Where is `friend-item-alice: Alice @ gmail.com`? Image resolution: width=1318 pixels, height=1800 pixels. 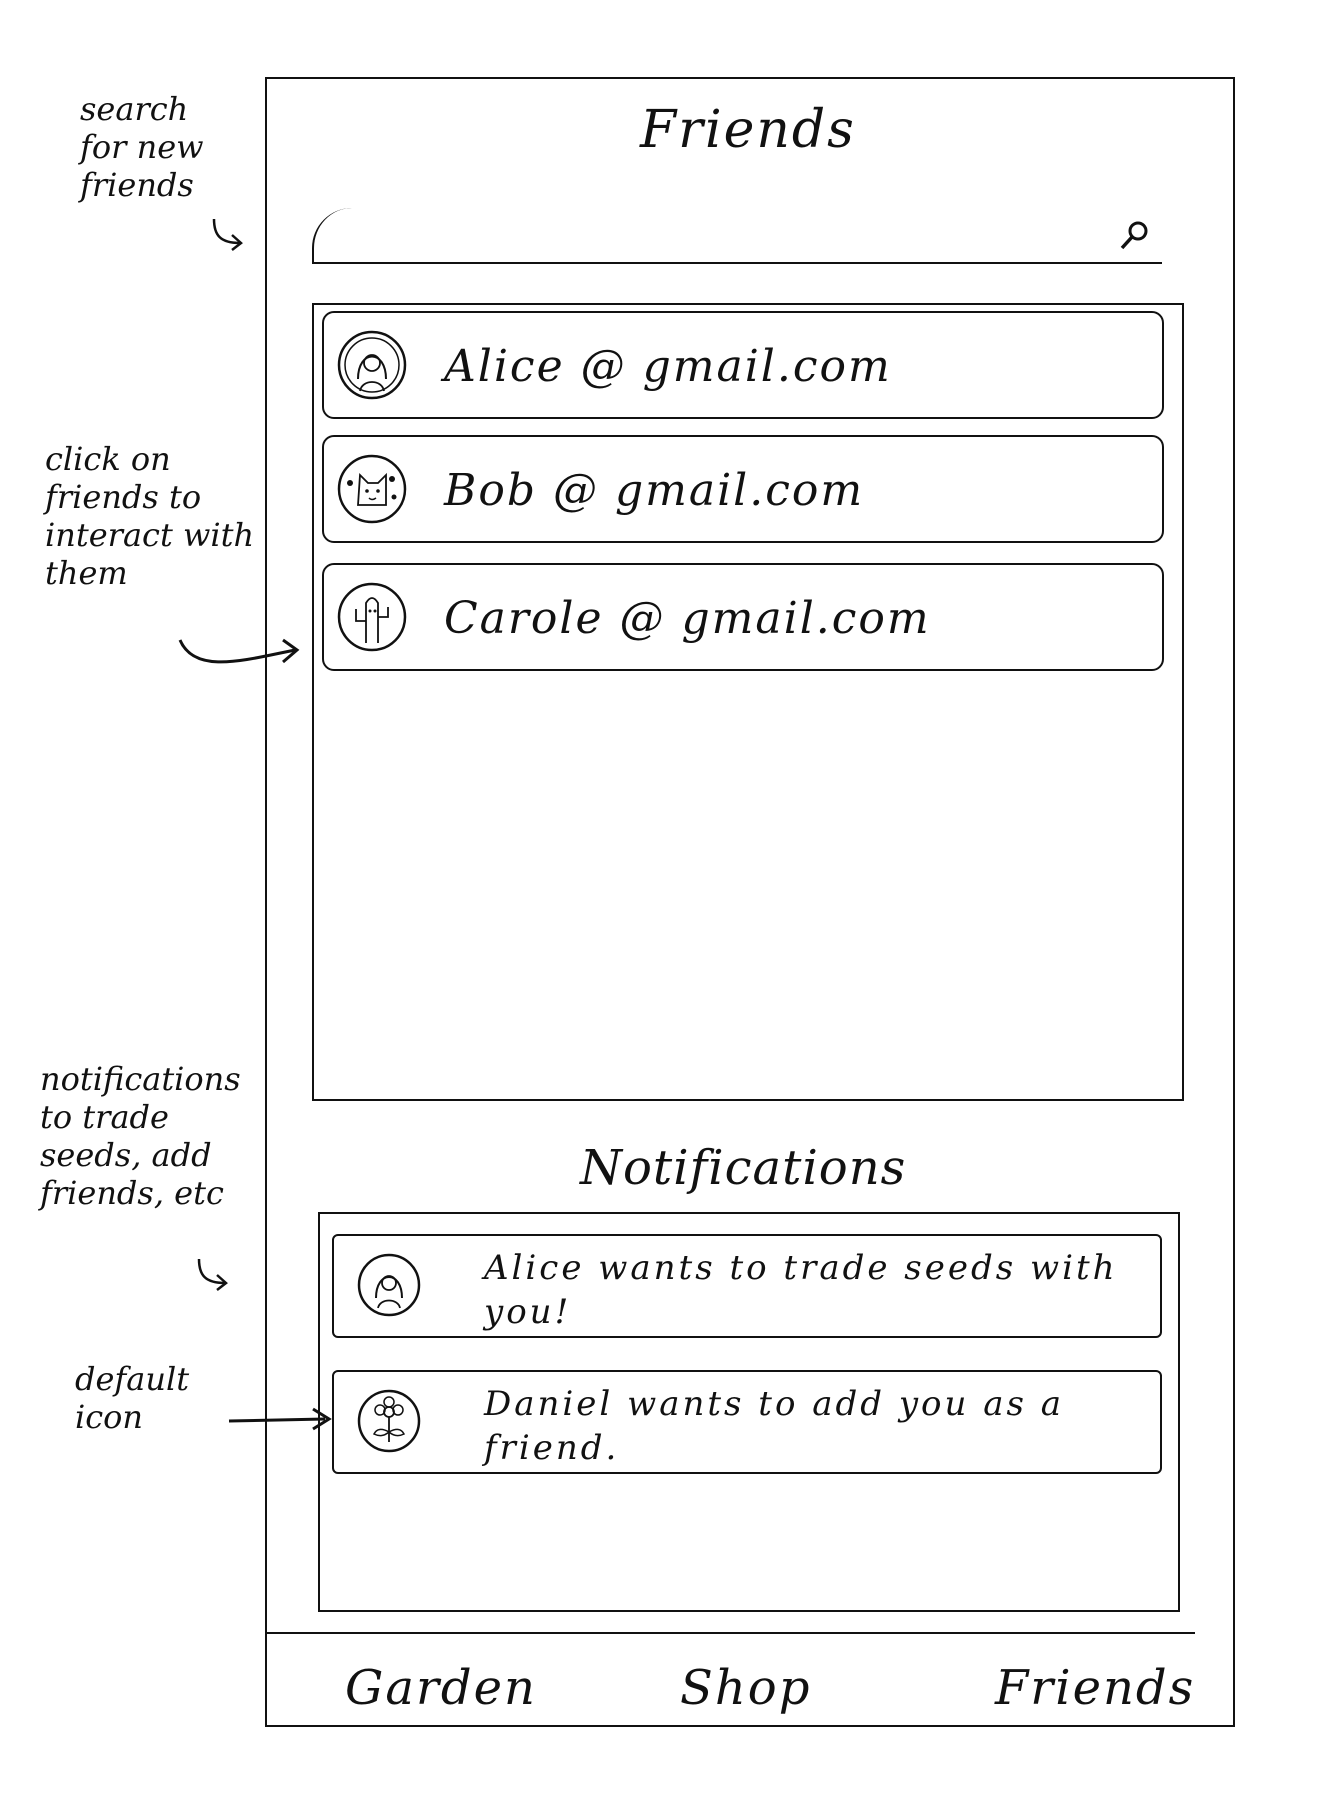
friend-item-alice: Alice @ gmail.com is located at coordinates (743, 365).